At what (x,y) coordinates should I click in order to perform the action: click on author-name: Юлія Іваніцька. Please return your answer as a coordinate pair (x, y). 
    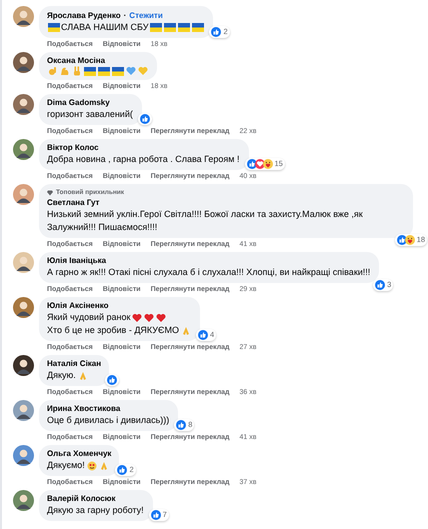
    Looking at the image, I should click on (76, 261).